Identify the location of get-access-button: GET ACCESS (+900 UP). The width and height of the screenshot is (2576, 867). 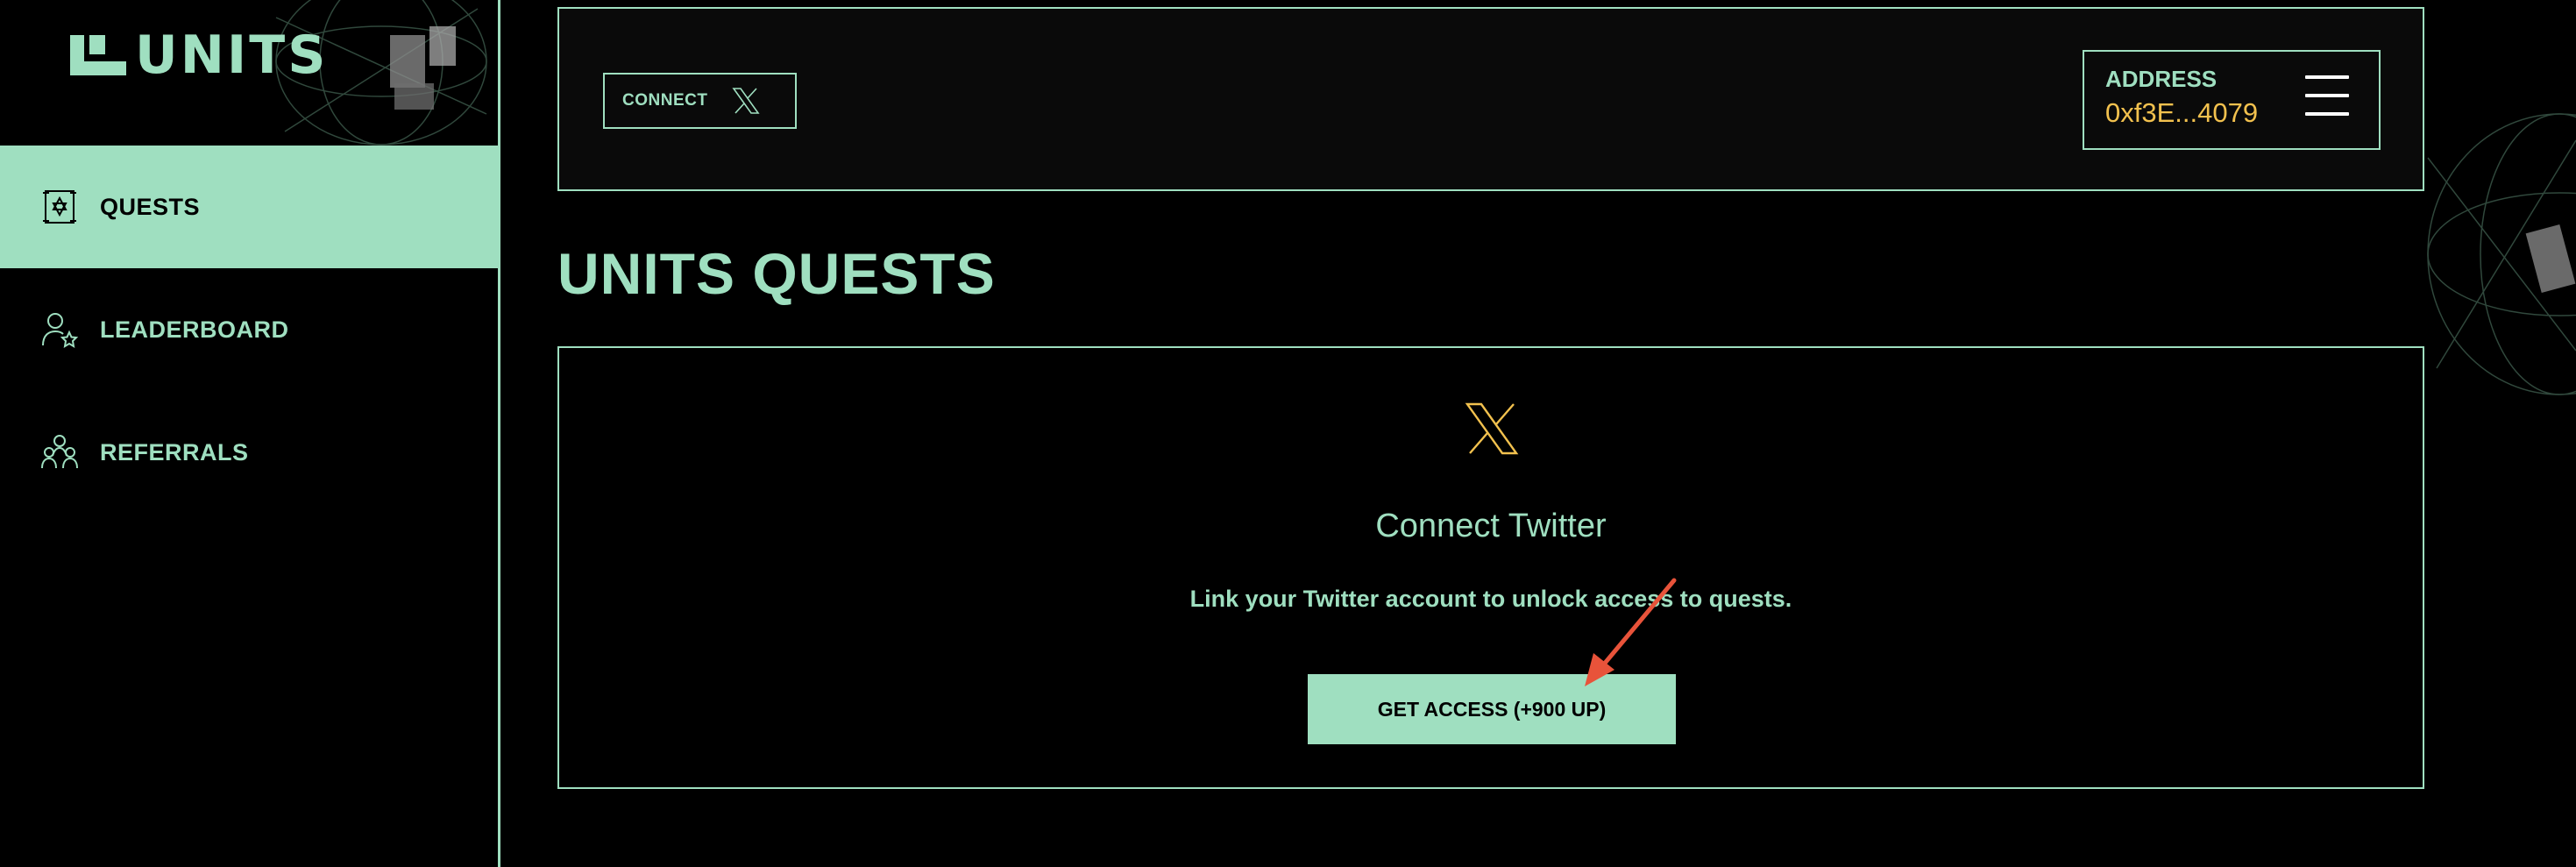
(1492, 709).